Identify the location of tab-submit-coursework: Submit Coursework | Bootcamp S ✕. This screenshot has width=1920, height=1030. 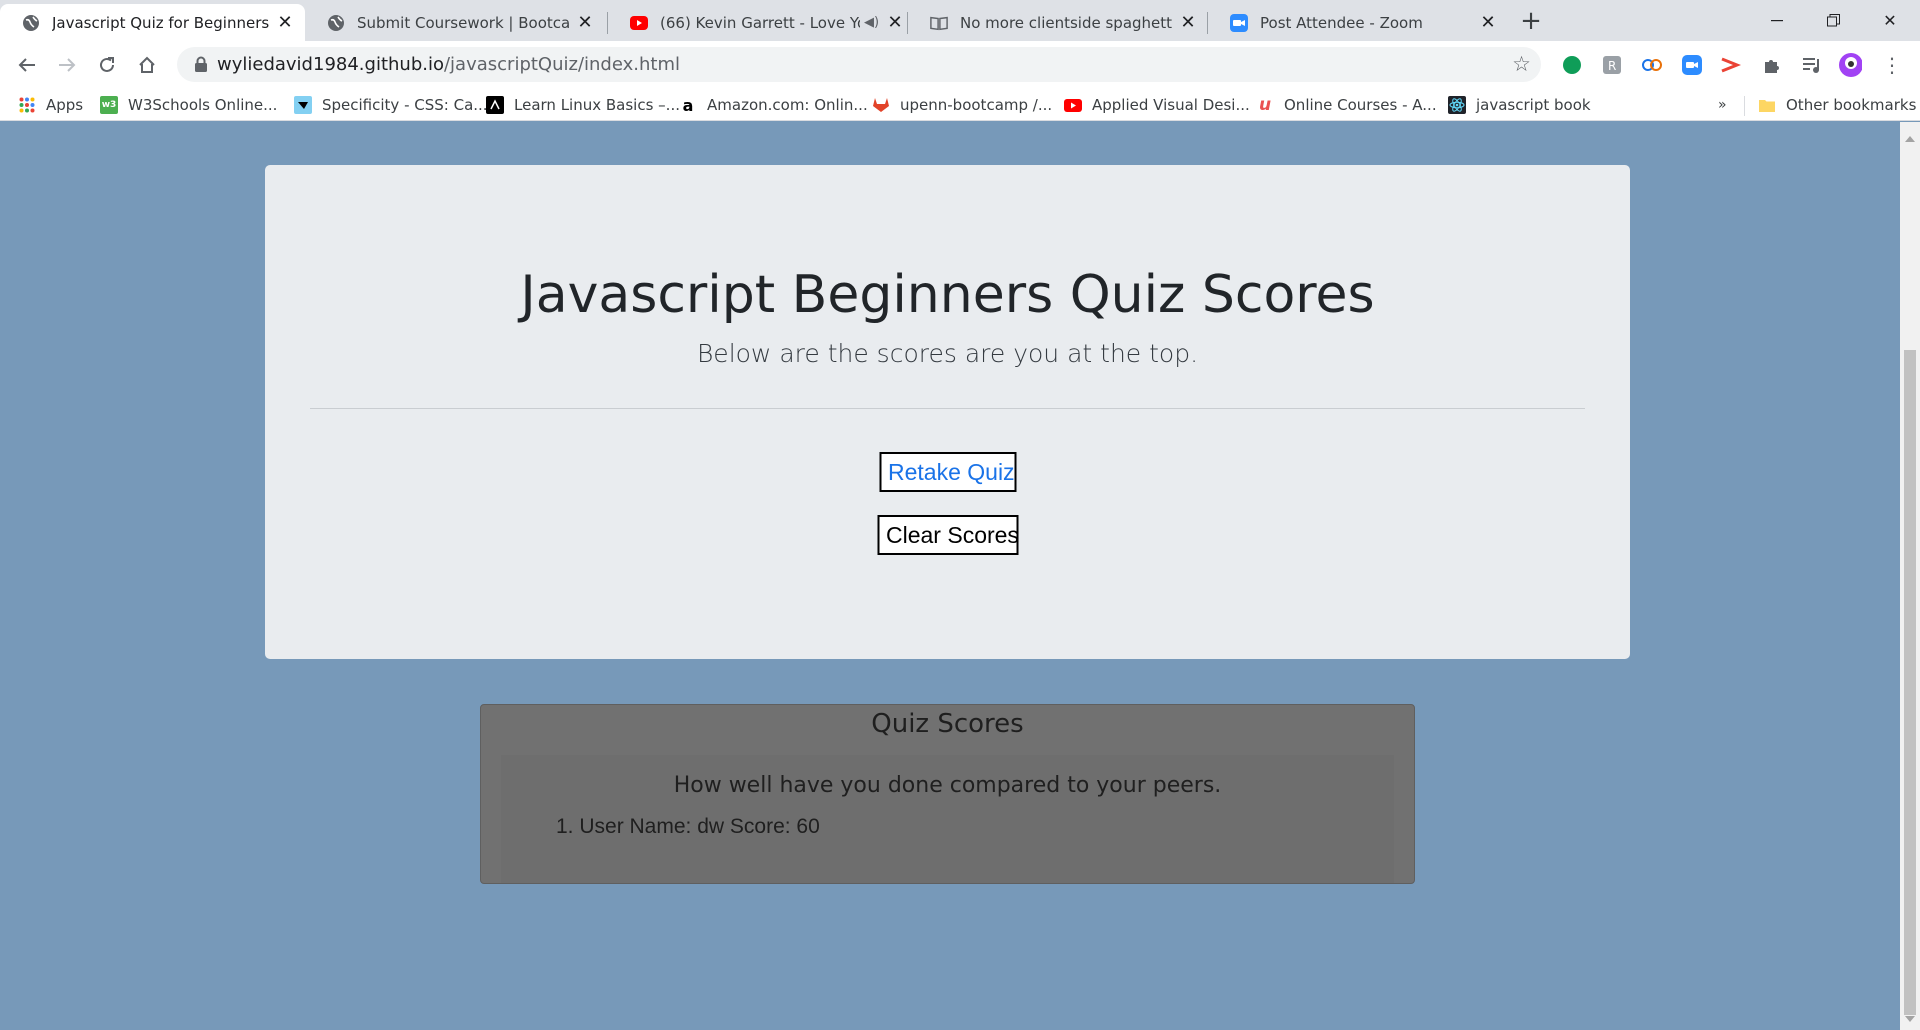
(455, 22).